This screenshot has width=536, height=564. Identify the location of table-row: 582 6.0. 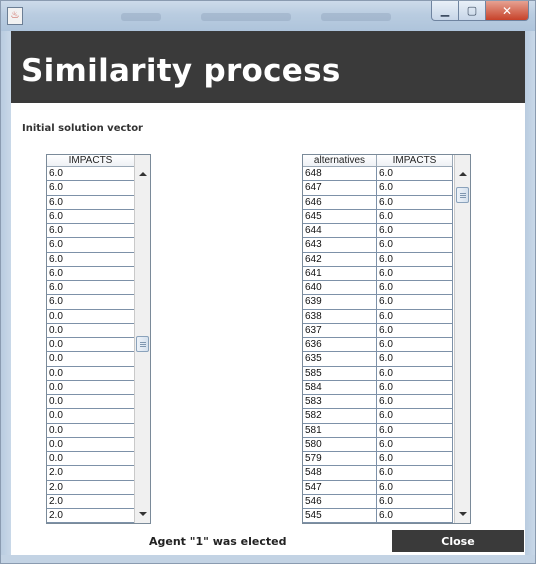
(378, 416).